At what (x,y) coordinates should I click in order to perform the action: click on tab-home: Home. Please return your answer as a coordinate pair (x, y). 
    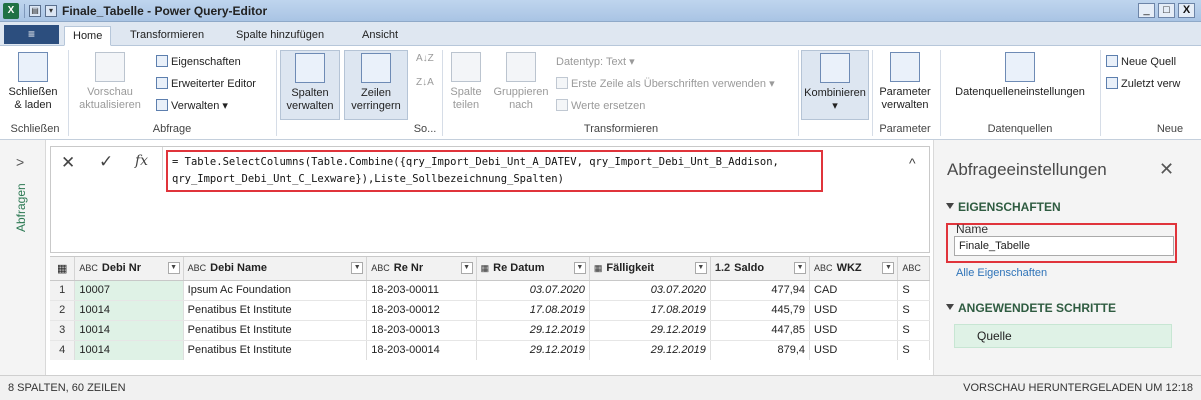
    Looking at the image, I should click on (88, 36).